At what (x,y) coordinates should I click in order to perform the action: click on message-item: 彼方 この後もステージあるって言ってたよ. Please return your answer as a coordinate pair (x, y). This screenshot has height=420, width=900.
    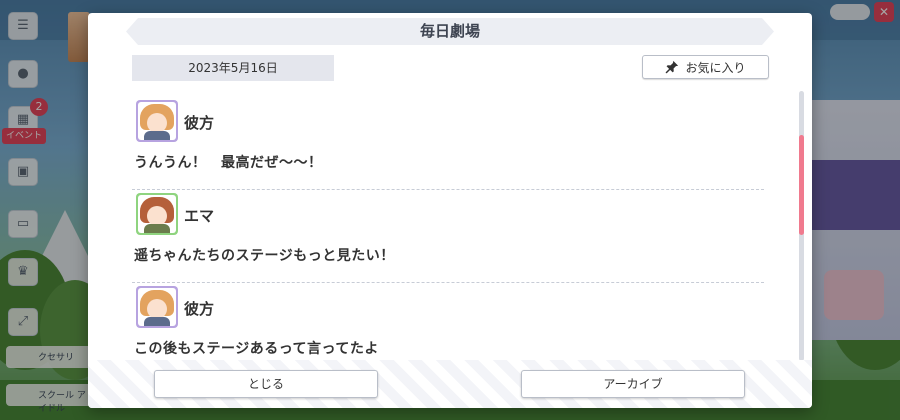
    Looking at the image, I should click on (448, 324).